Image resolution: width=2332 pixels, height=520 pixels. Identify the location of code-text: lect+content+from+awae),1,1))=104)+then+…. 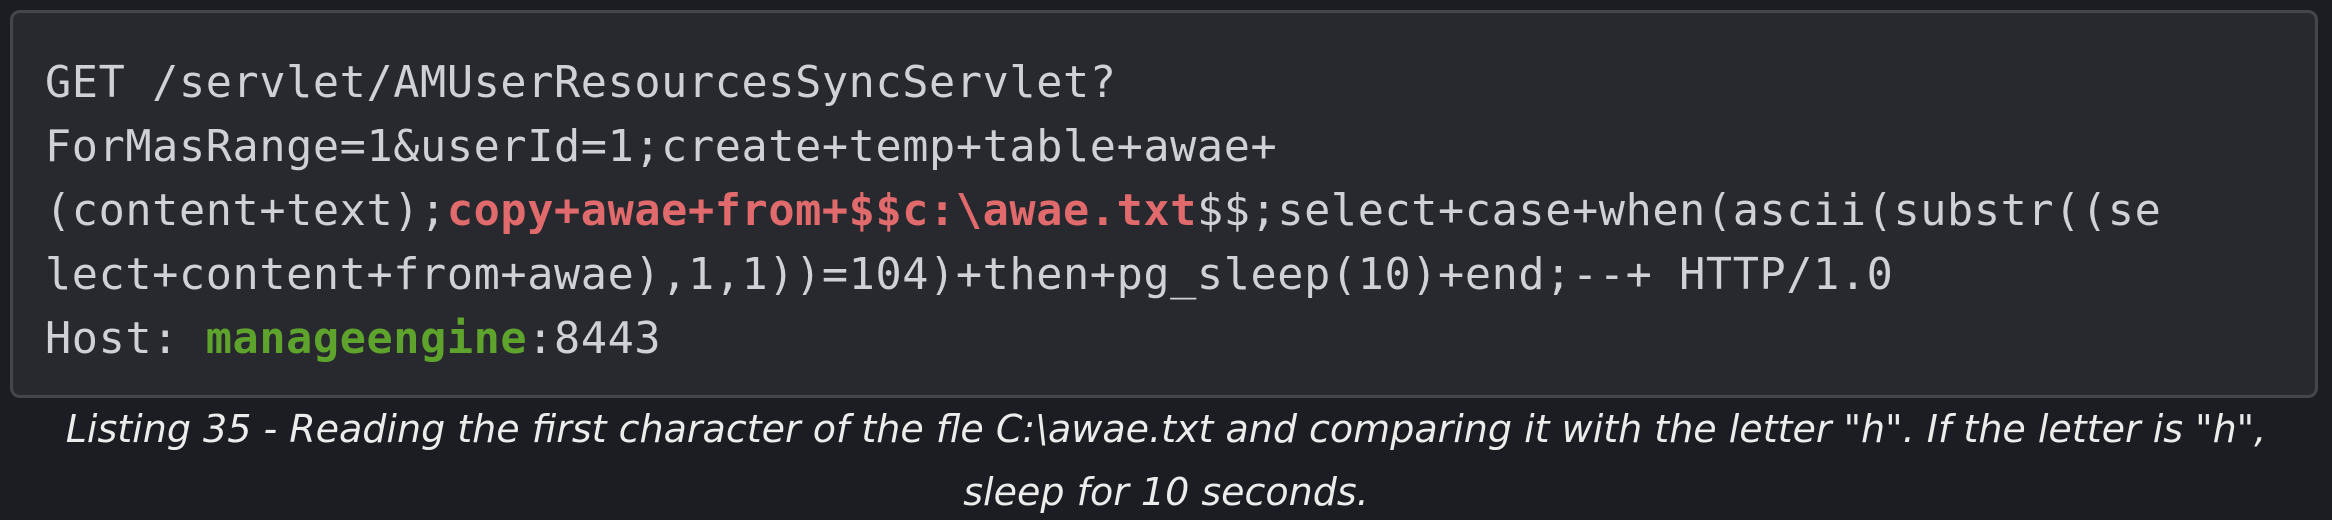
(969, 275).